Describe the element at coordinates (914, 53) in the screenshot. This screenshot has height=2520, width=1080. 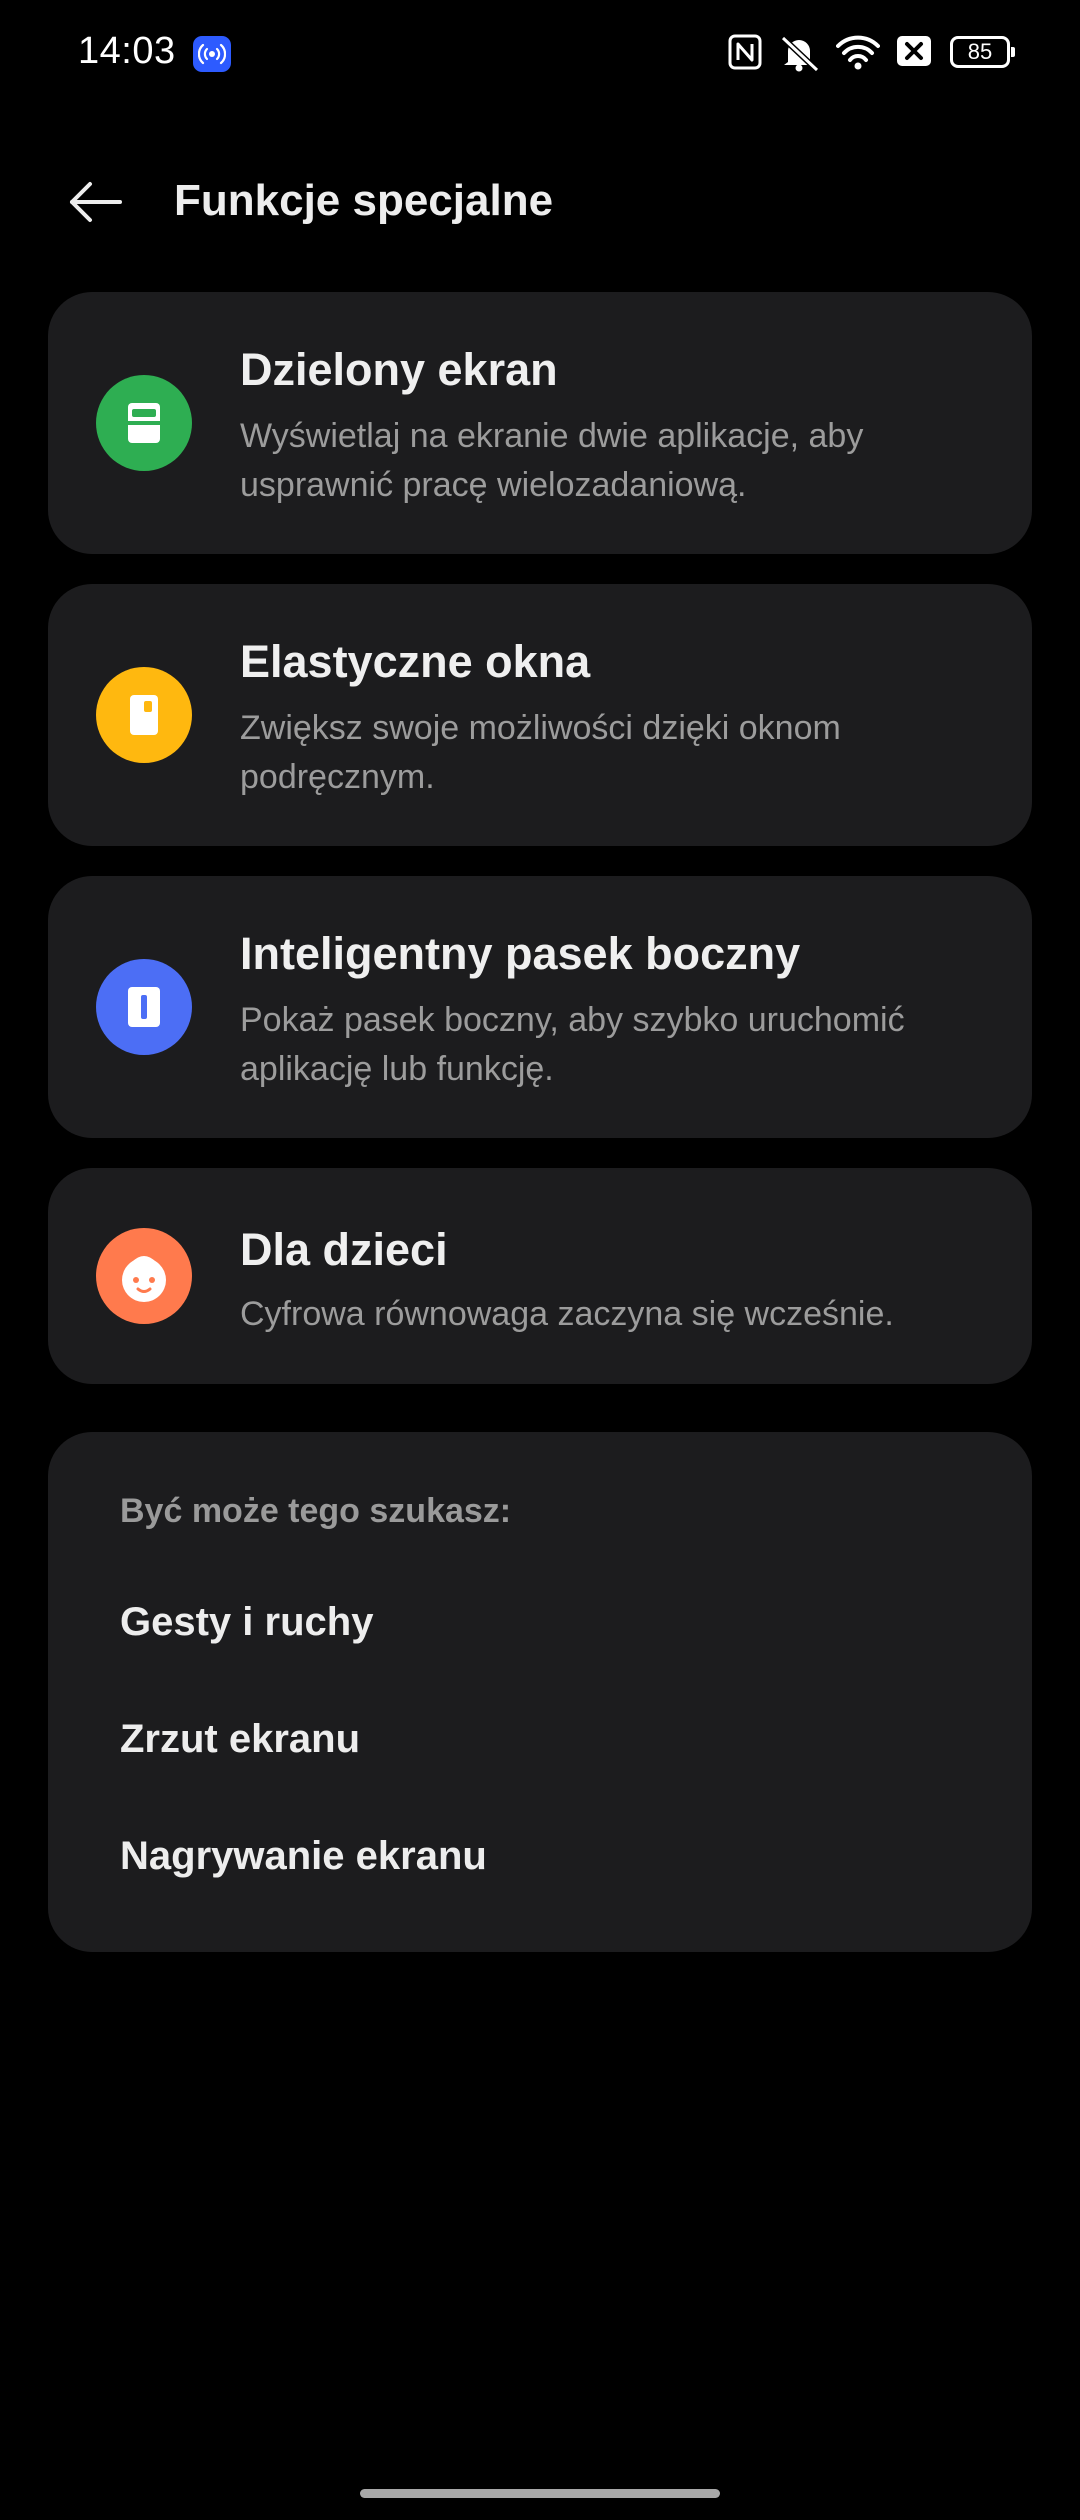
I see `sim-x-icon` at that location.